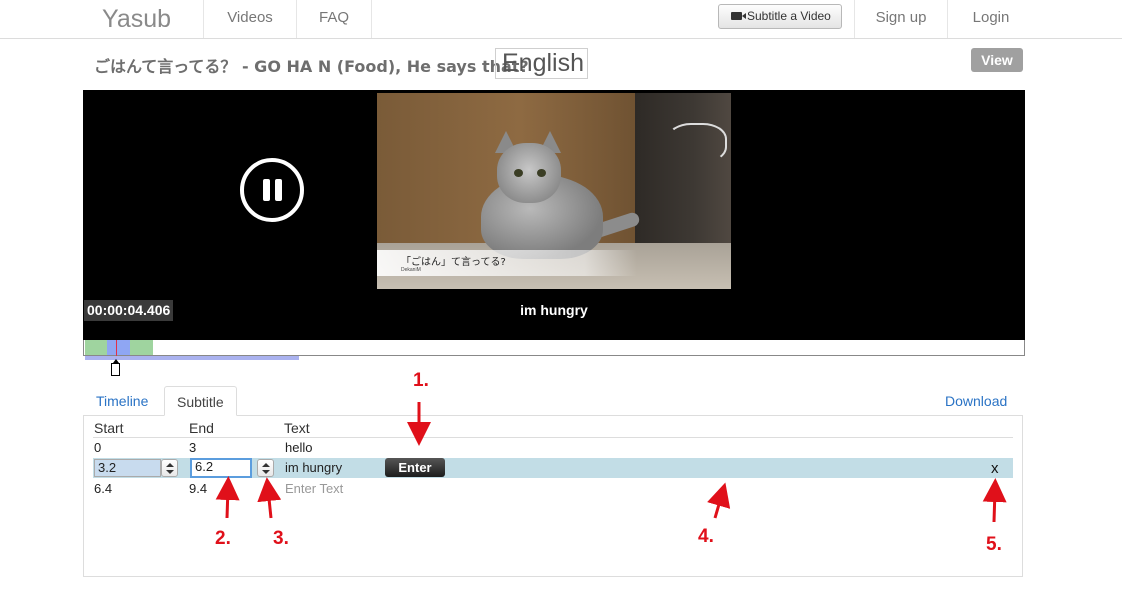 This screenshot has width=1122, height=604. I want to click on annotation-label-5: 5., so click(994, 544).